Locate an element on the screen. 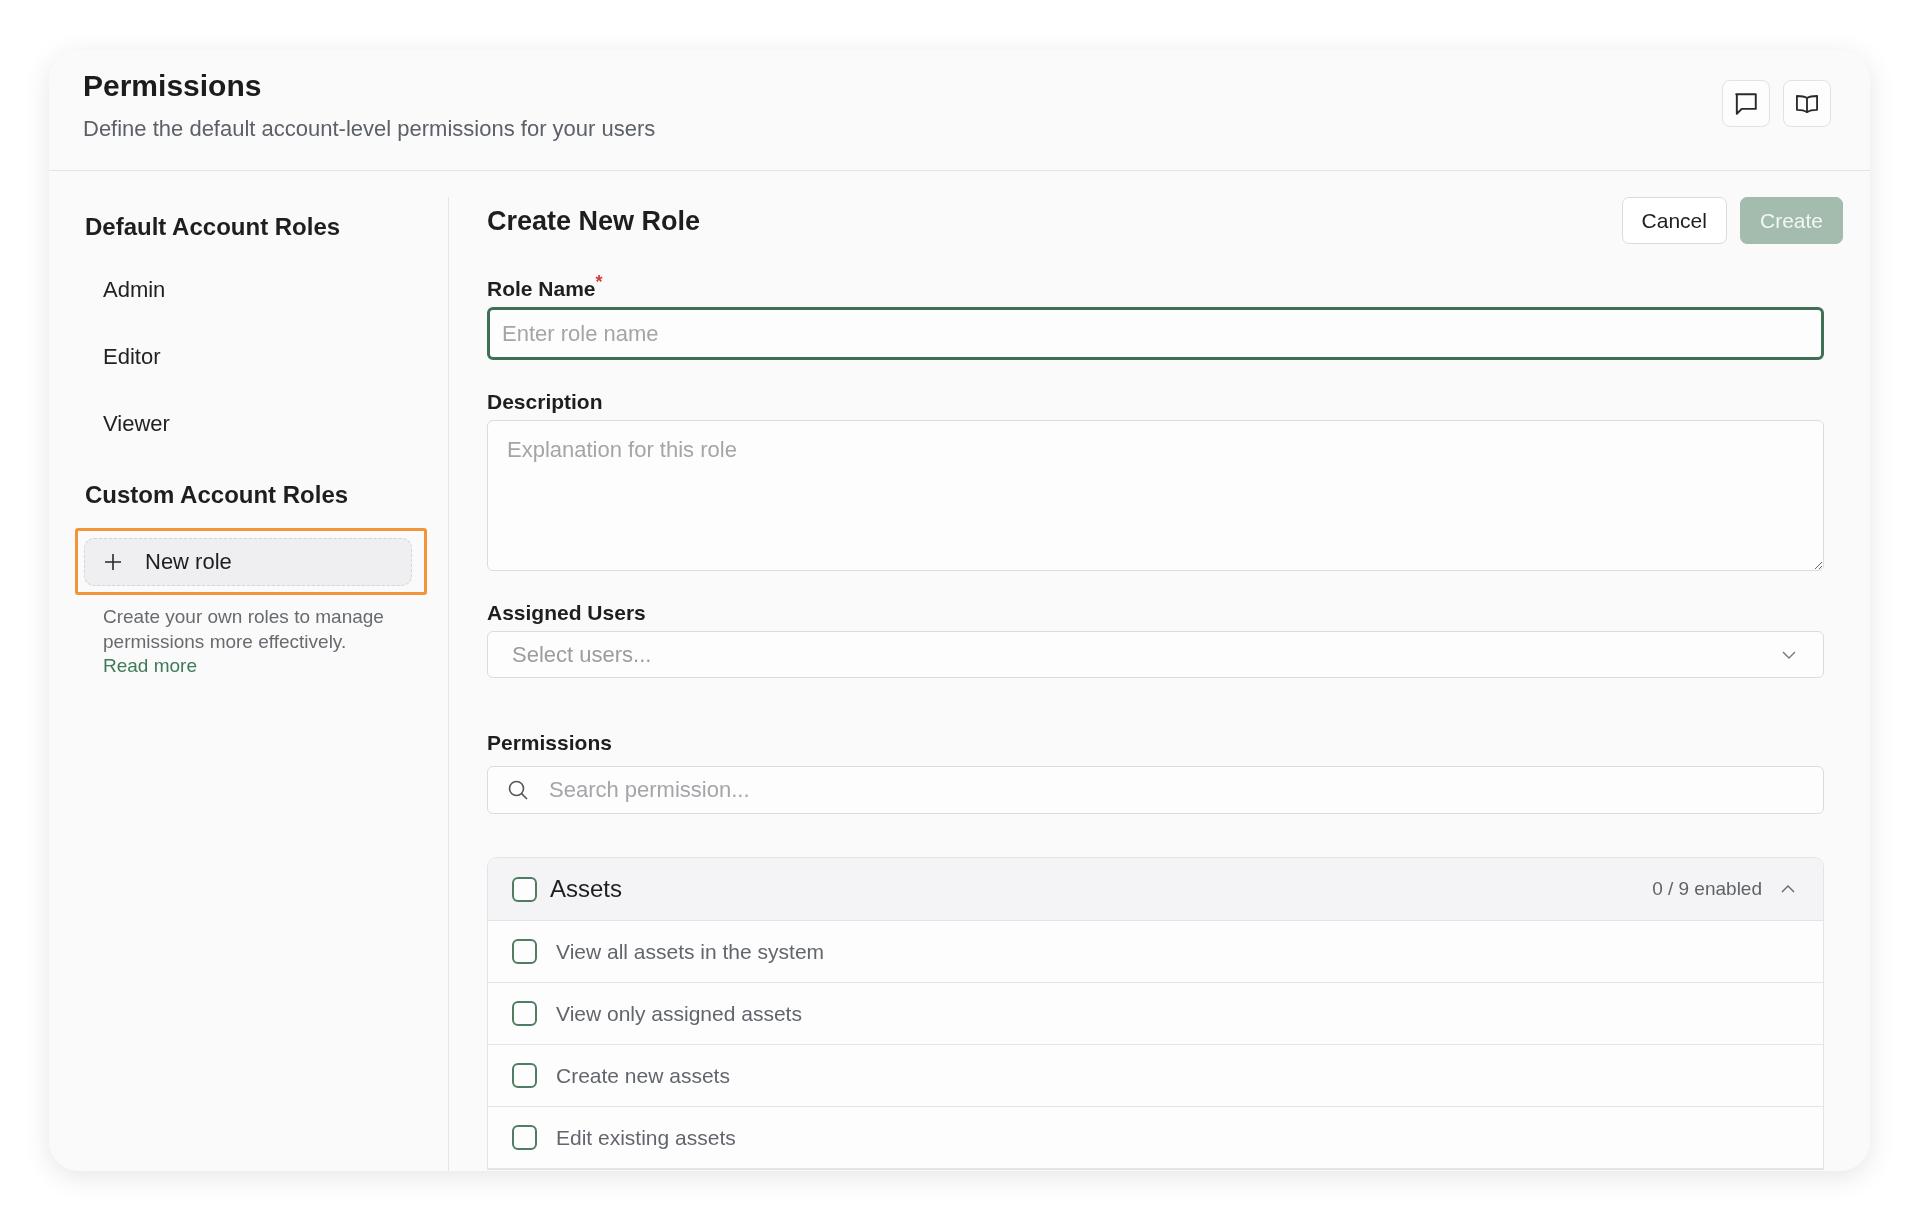 This screenshot has height=1222, width=1920. field-label: Role Name$^{*}$ is located at coordinates (545, 288).